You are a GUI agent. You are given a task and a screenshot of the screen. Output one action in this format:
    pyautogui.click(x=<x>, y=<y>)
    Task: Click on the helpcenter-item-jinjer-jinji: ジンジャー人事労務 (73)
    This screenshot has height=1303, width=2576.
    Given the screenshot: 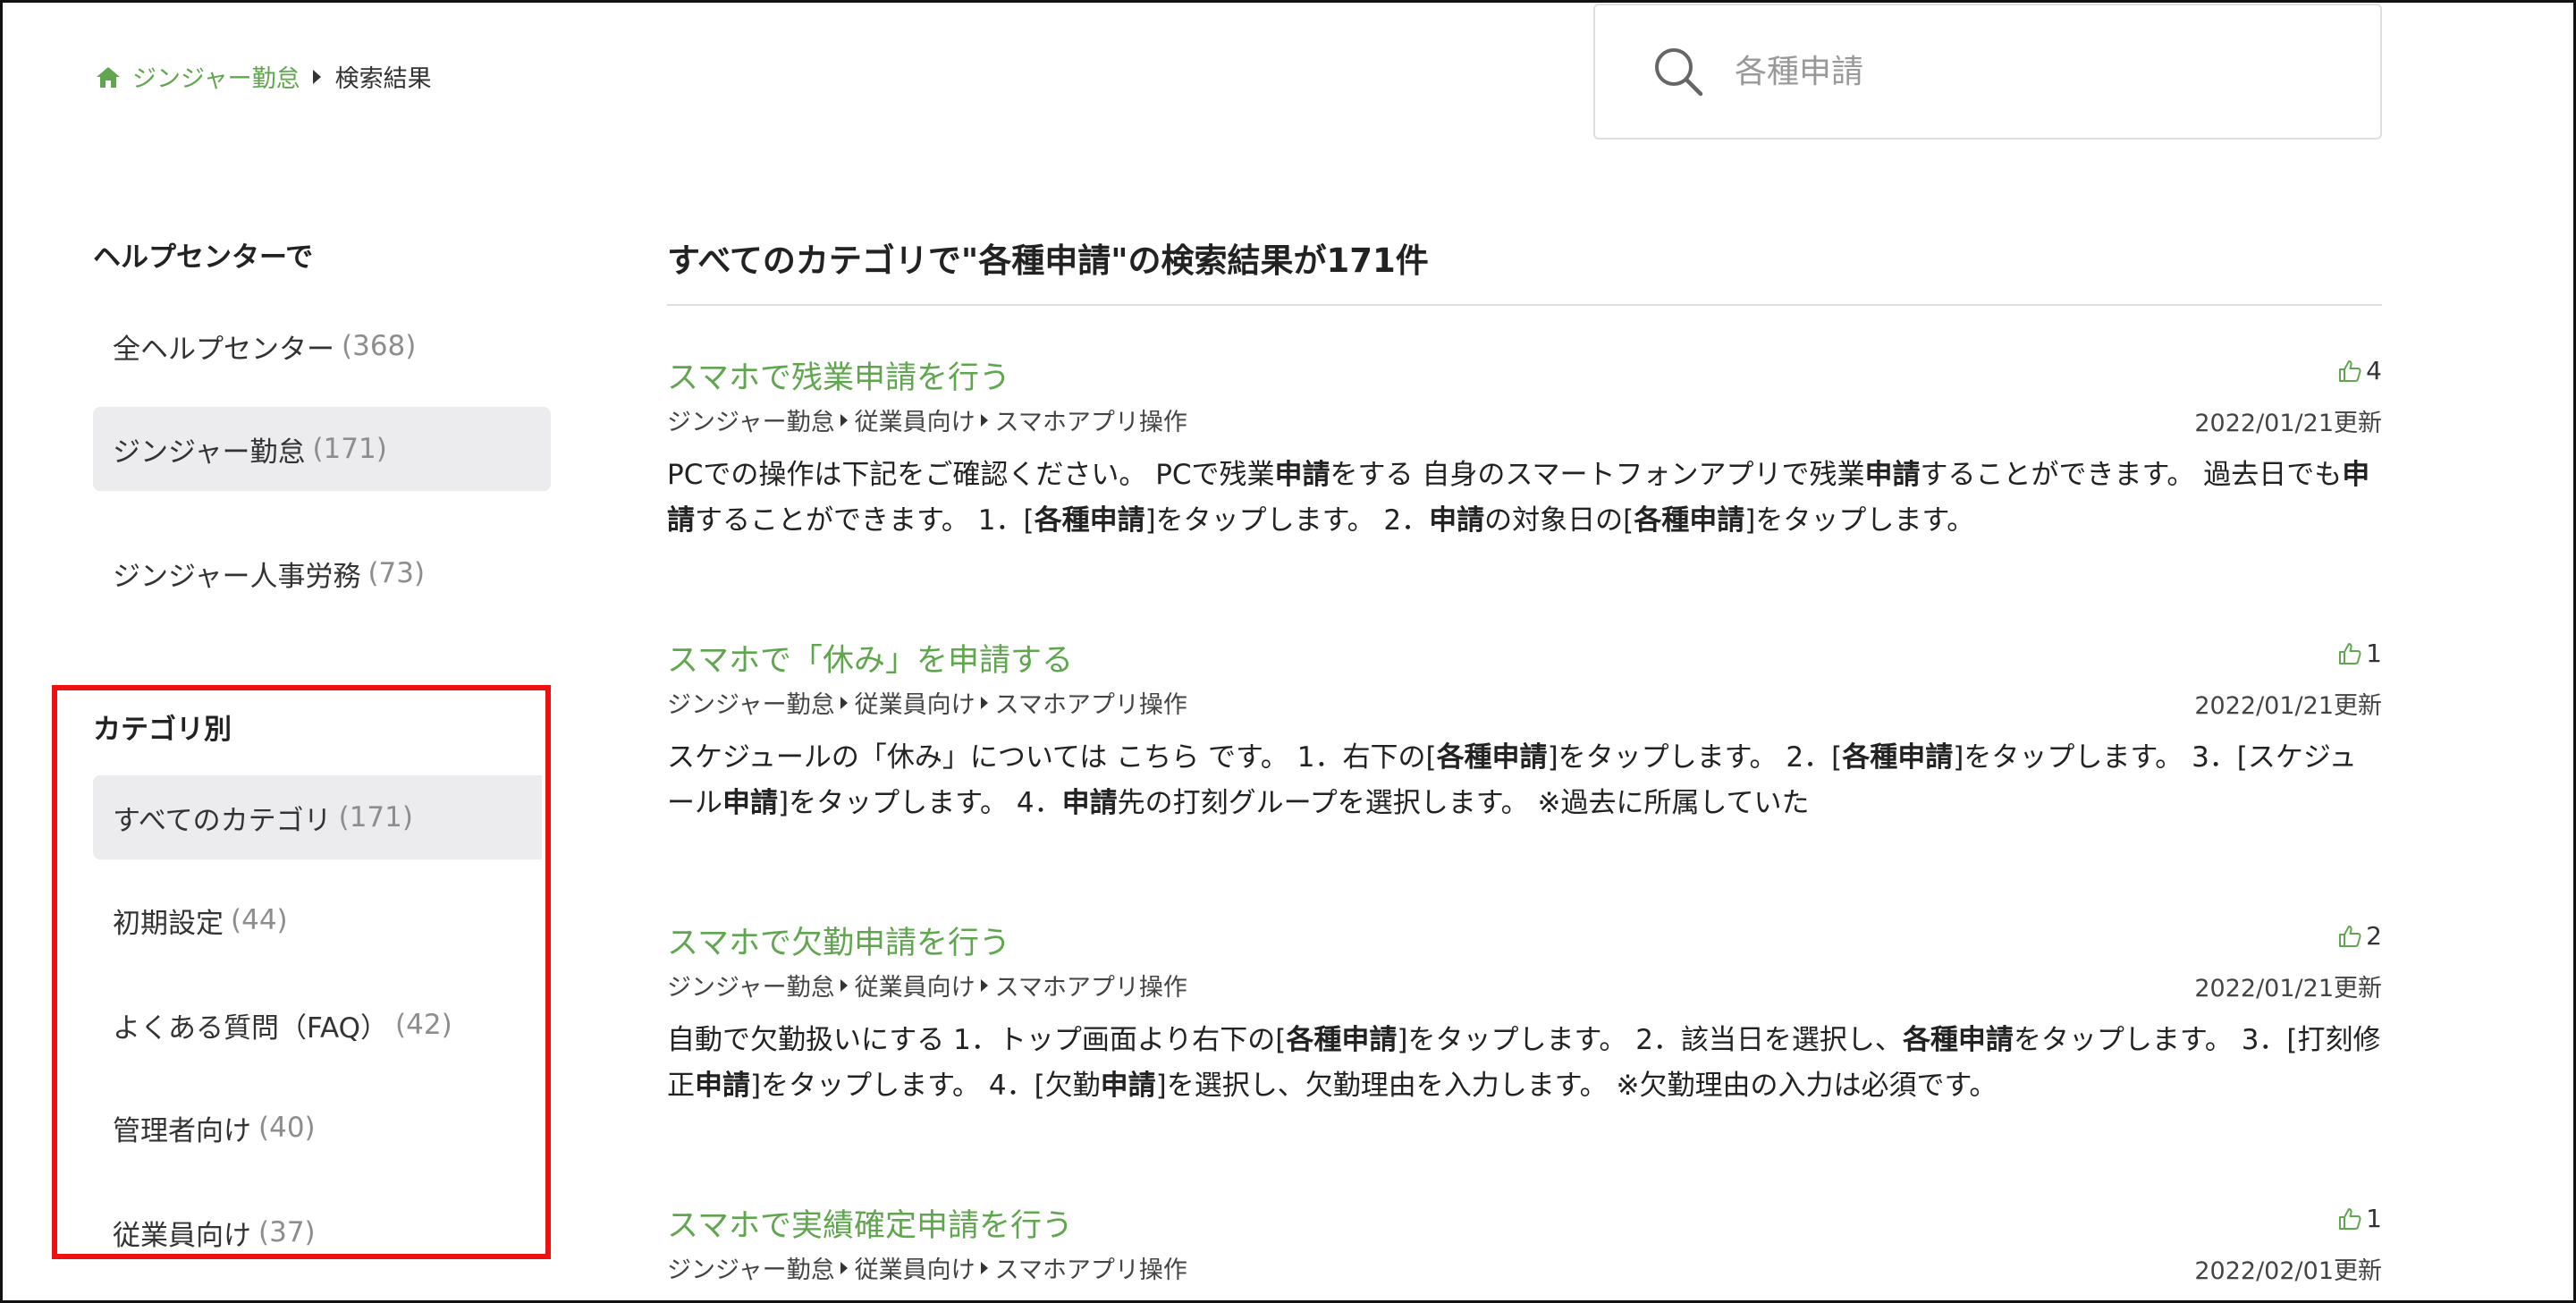 What is the action you would take?
    pyautogui.click(x=322, y=573)
    